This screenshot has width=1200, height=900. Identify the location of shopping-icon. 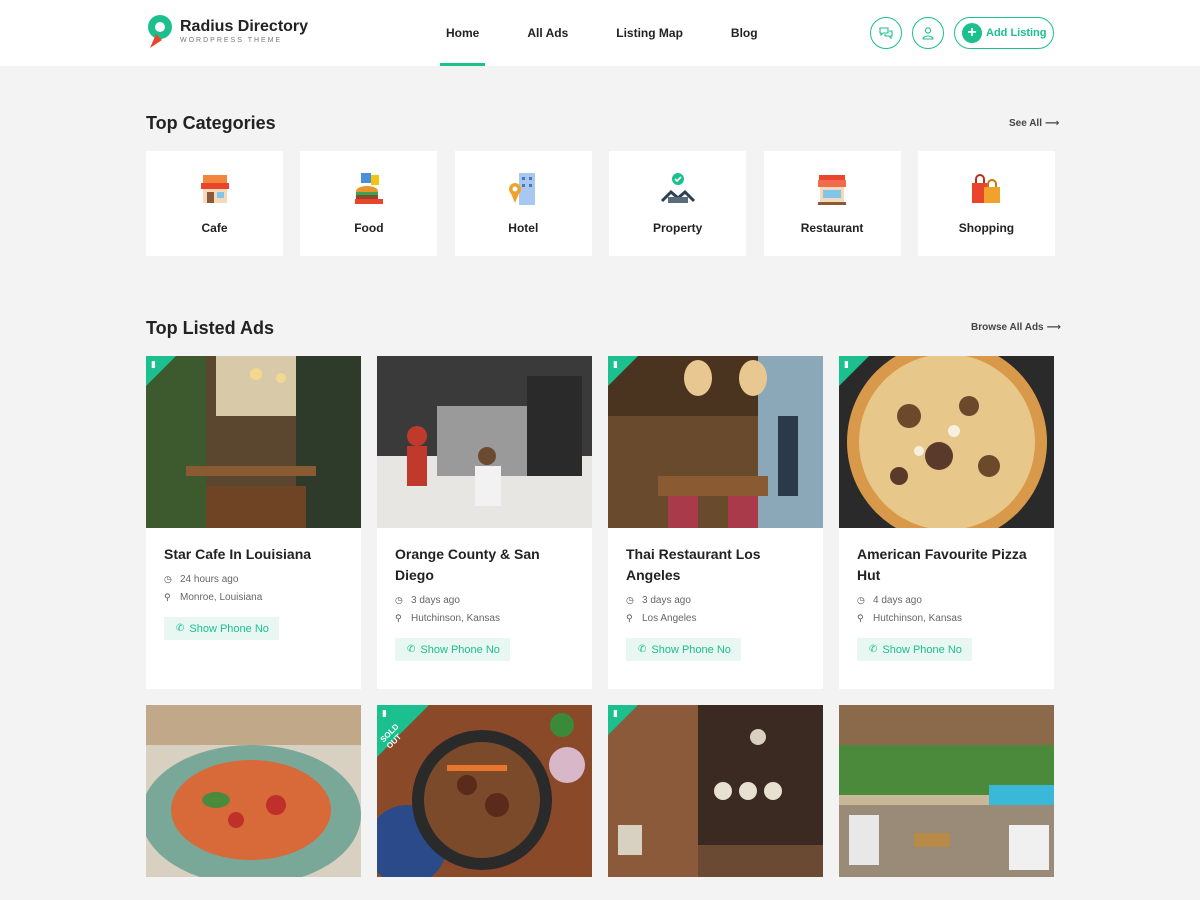
(986, 188).